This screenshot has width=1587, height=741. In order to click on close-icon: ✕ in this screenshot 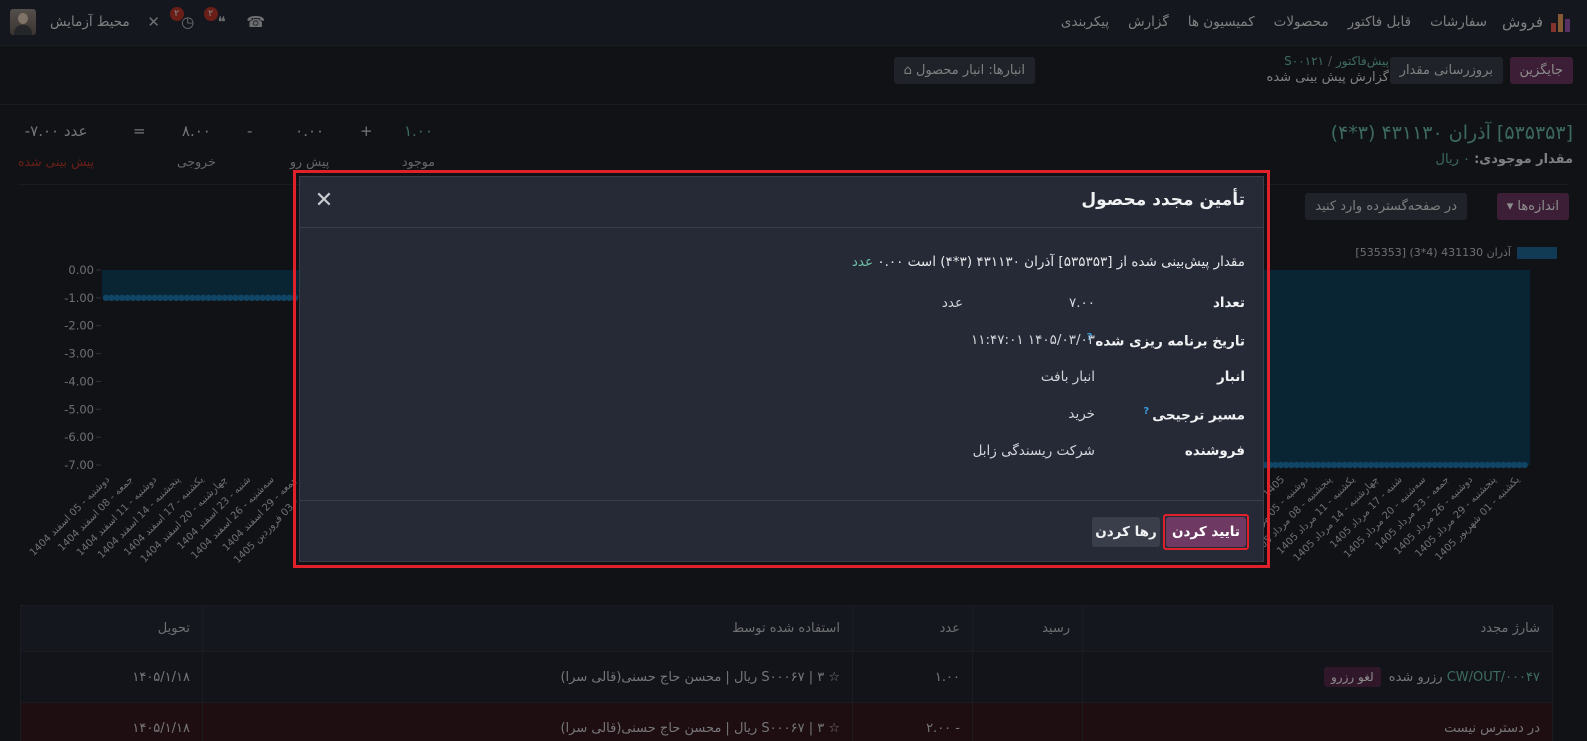, I will do `click(324, 201)`.